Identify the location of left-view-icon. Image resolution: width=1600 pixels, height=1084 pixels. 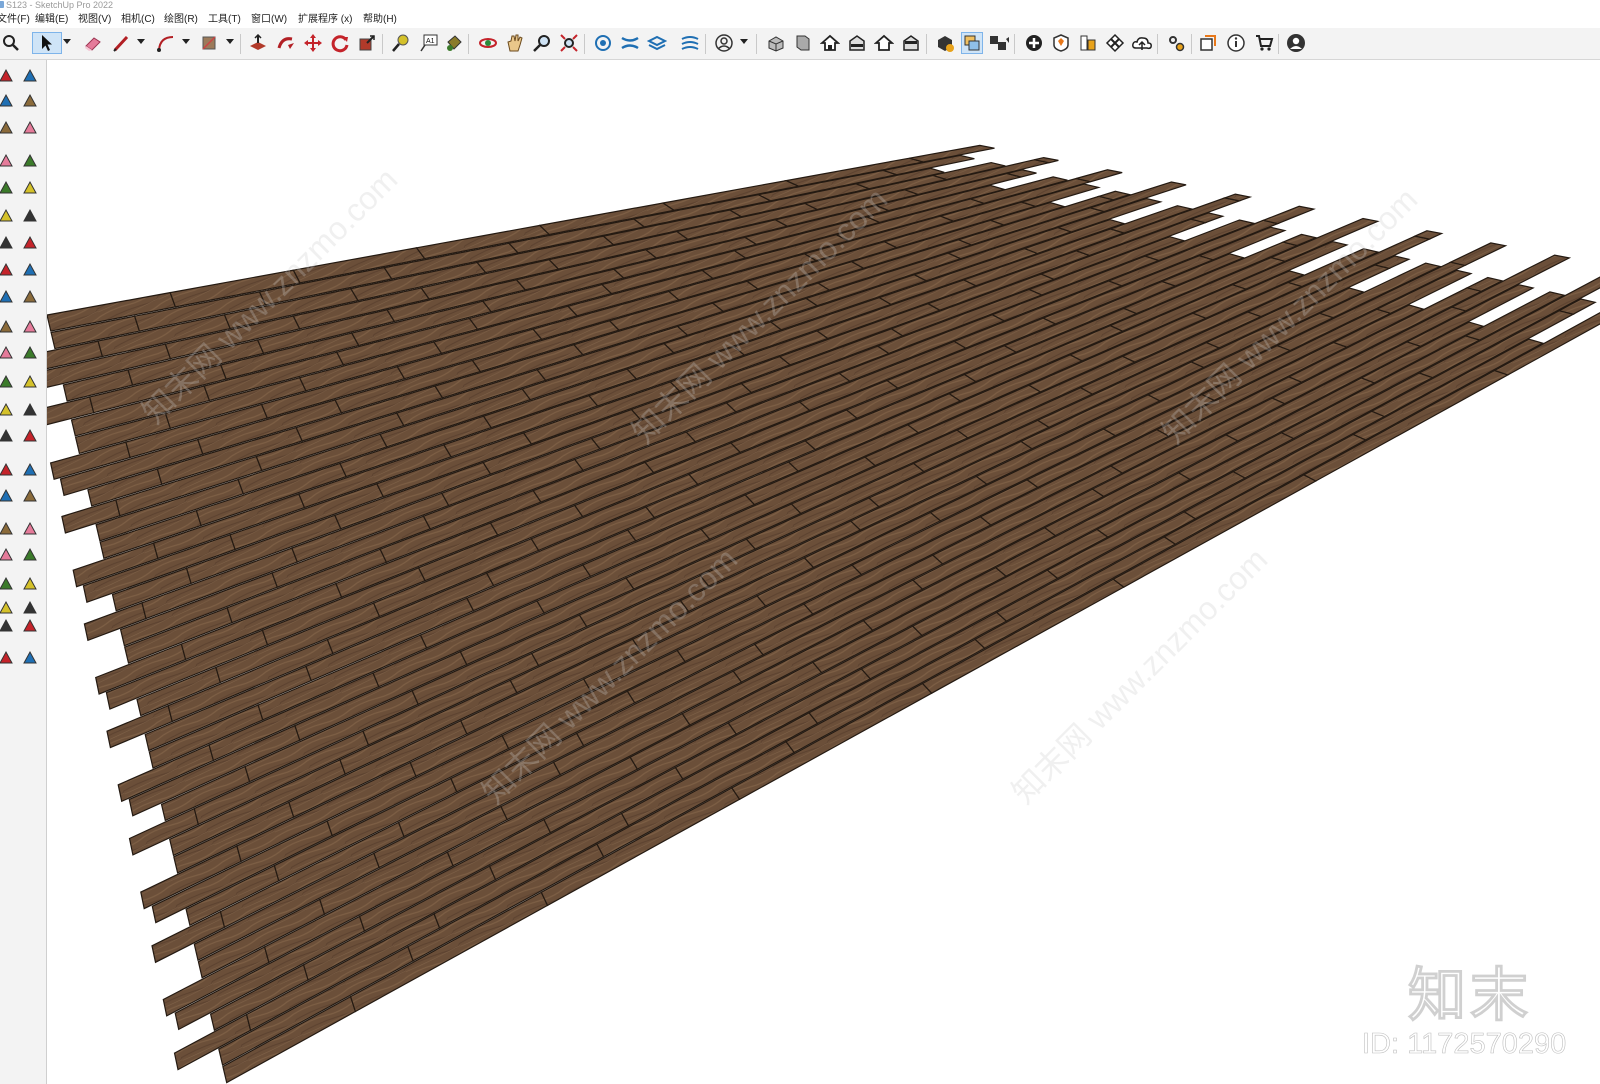
(911, 43).